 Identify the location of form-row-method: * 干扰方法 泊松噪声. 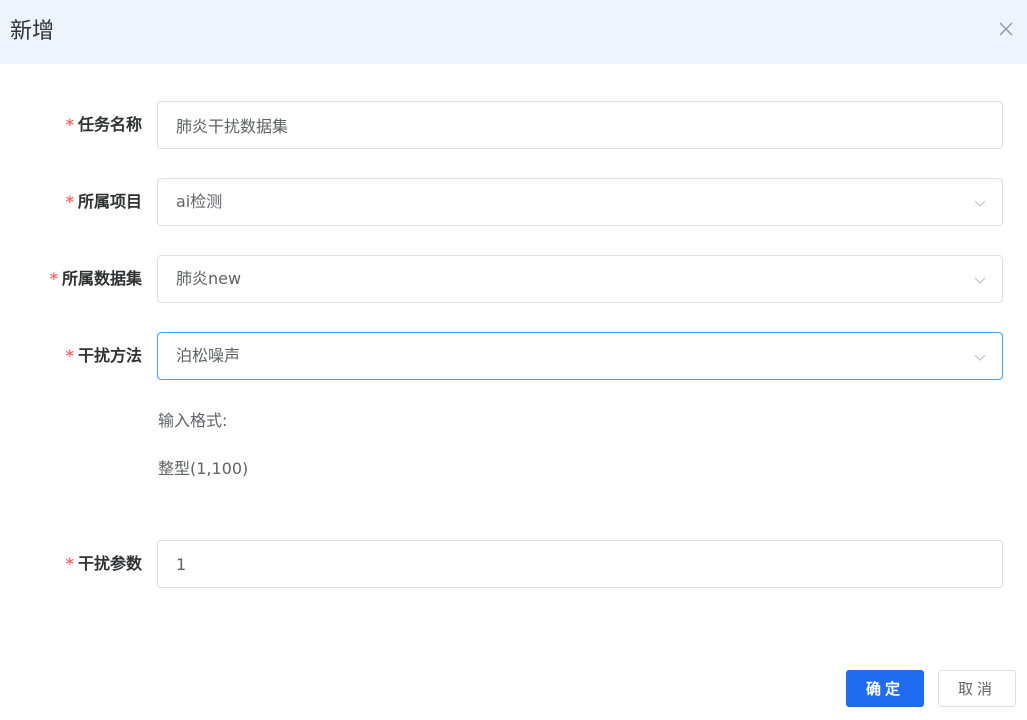
(513, 356).